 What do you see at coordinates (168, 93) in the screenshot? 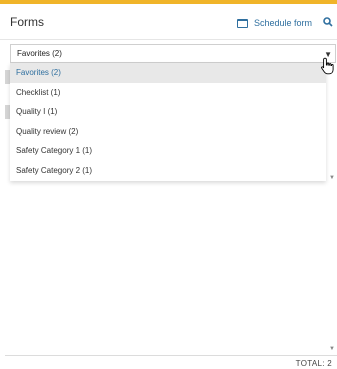
I see `dropdown-option: Checklist (1)` at bounding box center [168, 93].